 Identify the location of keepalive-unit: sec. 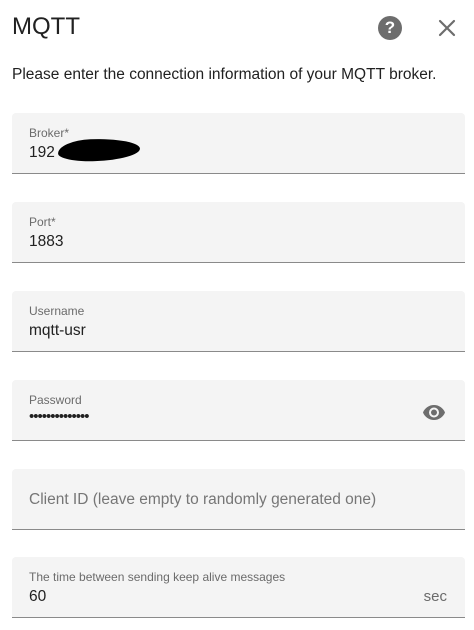
(435, 596).